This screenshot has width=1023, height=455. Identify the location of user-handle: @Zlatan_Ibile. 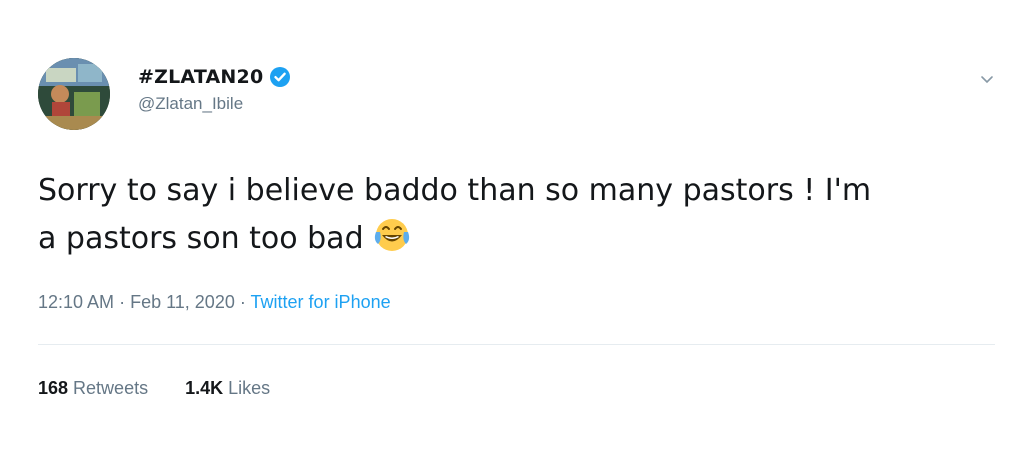
(214, 104).